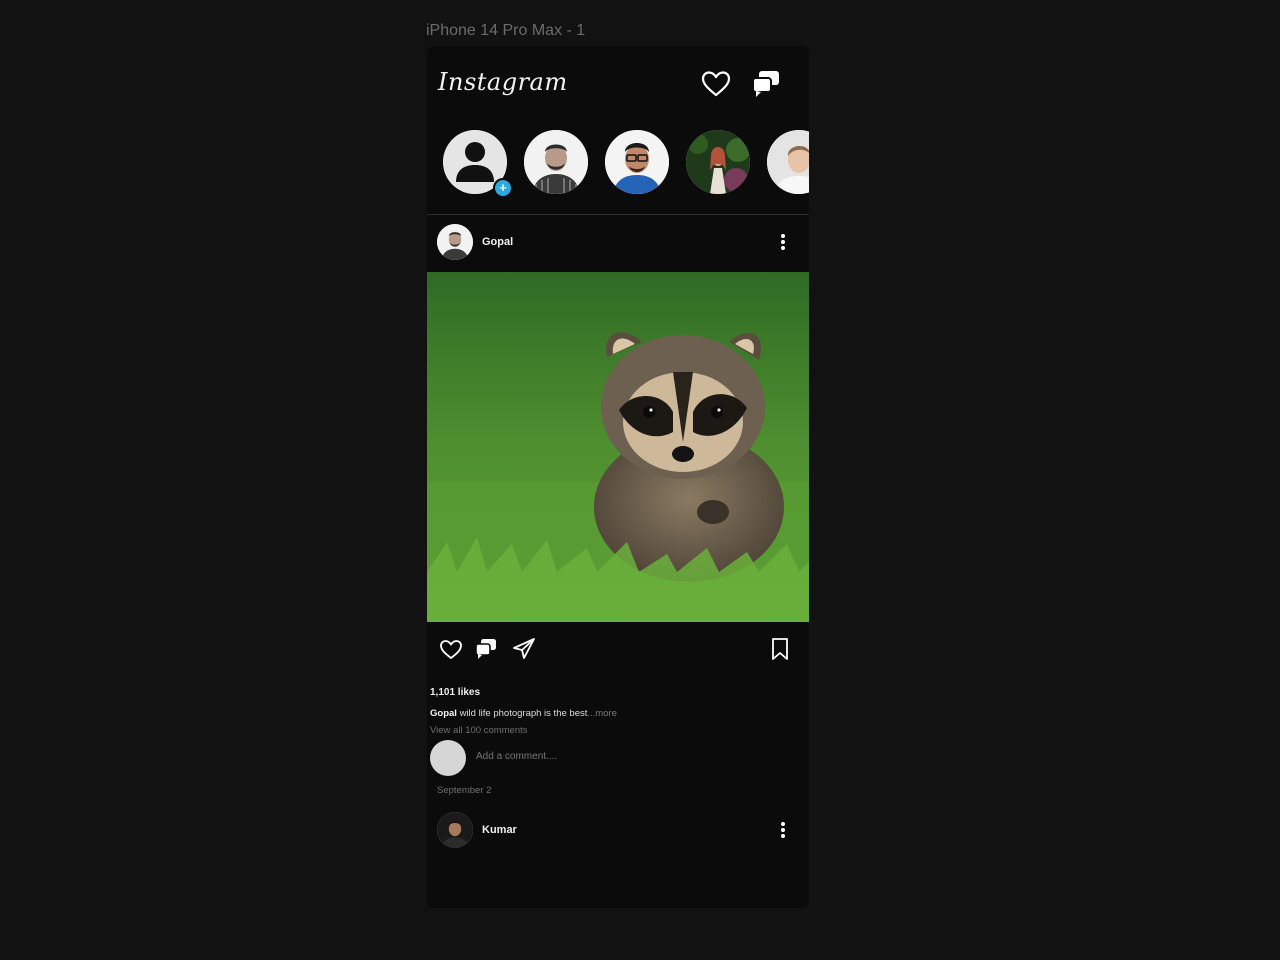  What do you see at coordinates (716, 84) in the screenshot?
I see `heart-icon` at bounding box center [716, 84].